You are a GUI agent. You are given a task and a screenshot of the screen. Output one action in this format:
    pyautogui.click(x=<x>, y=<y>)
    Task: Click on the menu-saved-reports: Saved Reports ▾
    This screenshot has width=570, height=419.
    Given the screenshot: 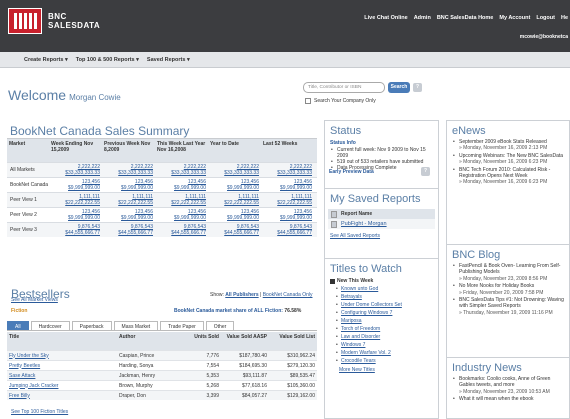 What is the action you would take?
    pyautogui.click(x=168, y=60)
    